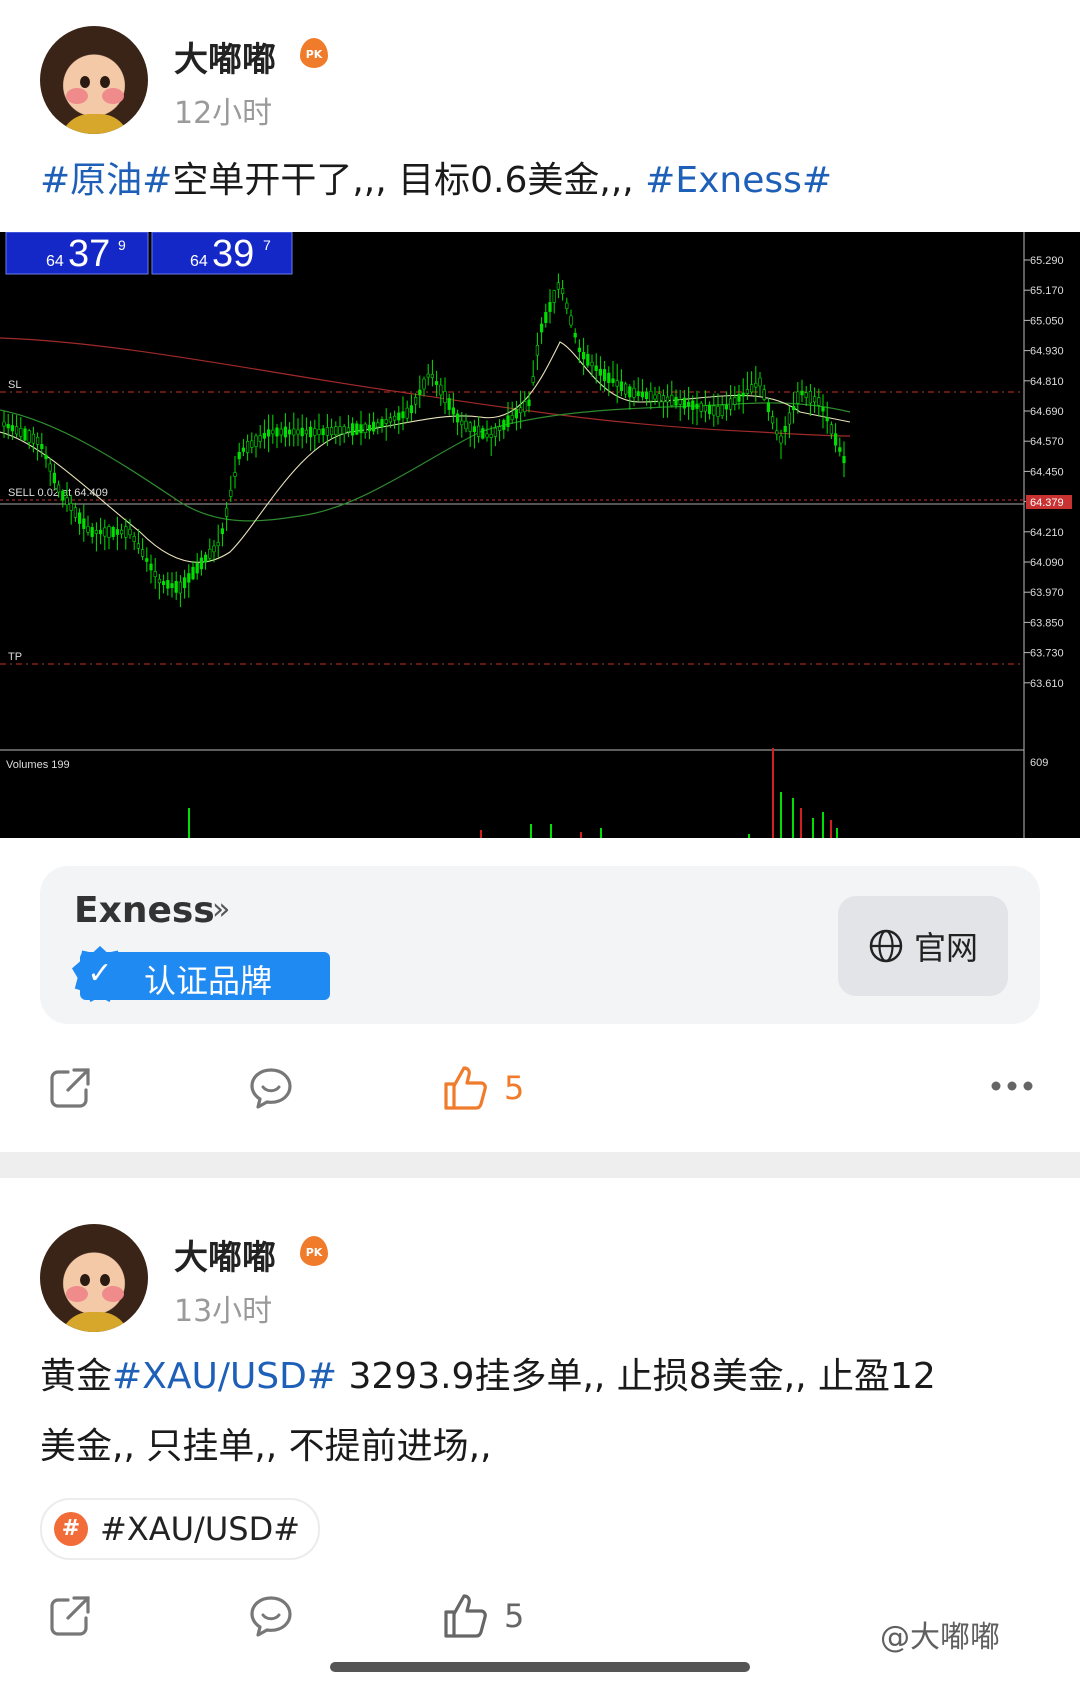 Image resolution: width=1080 pixels, height=1693 pixels. Describe the element at coordinates (923, 946) in the screenshot. I see `official-site-button: 官网` at that location.